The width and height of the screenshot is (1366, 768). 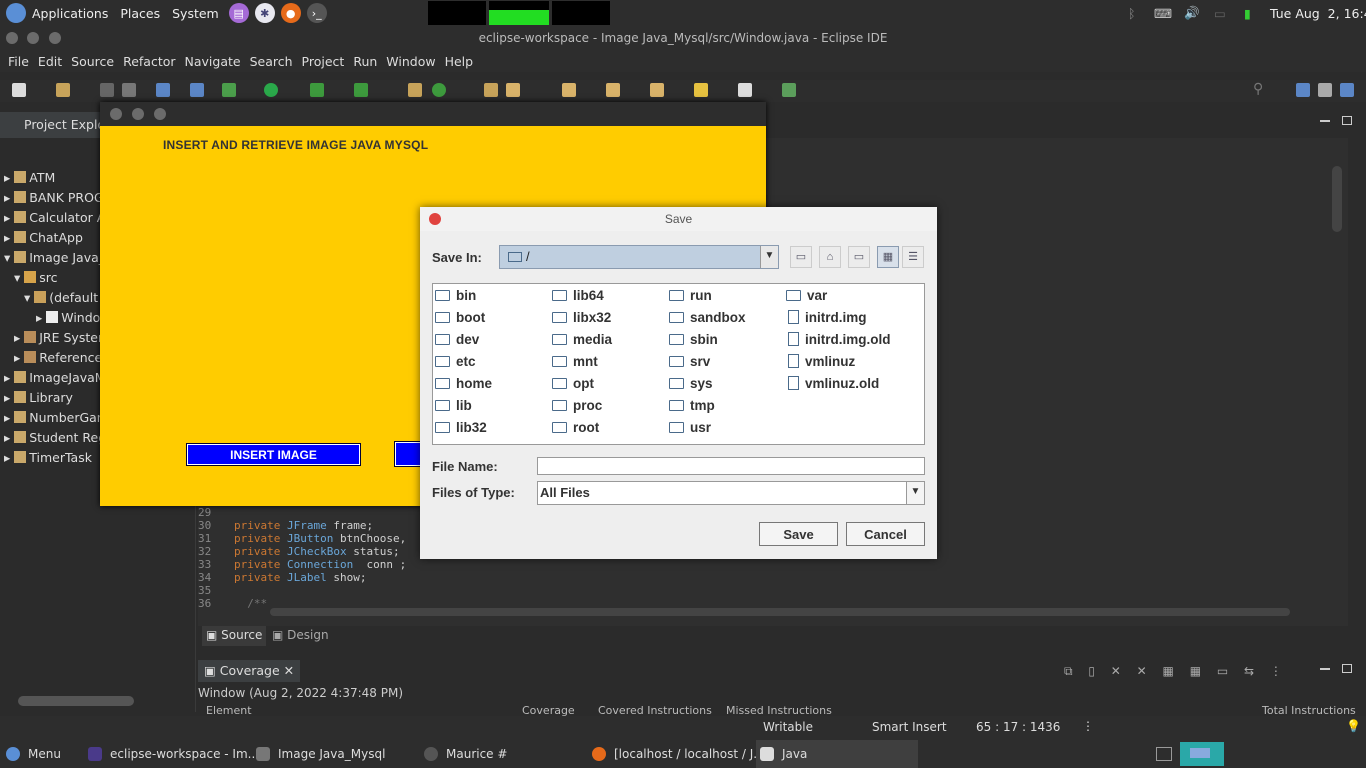 I want to click on terminal-icon: ›_, so click(x=316, y=13).